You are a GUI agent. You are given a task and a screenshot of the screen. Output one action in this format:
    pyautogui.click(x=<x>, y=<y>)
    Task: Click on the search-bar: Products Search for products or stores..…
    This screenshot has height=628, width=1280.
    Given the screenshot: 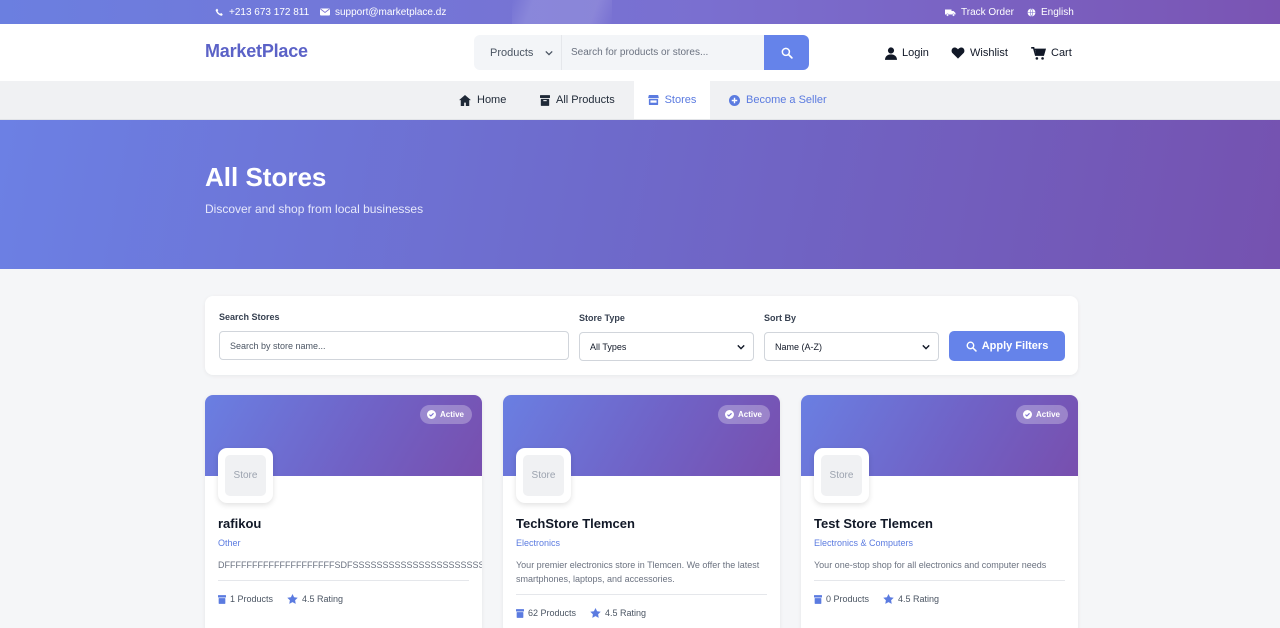 What is the action you would take?
    pyautogui.click(x=641, y=52)
    